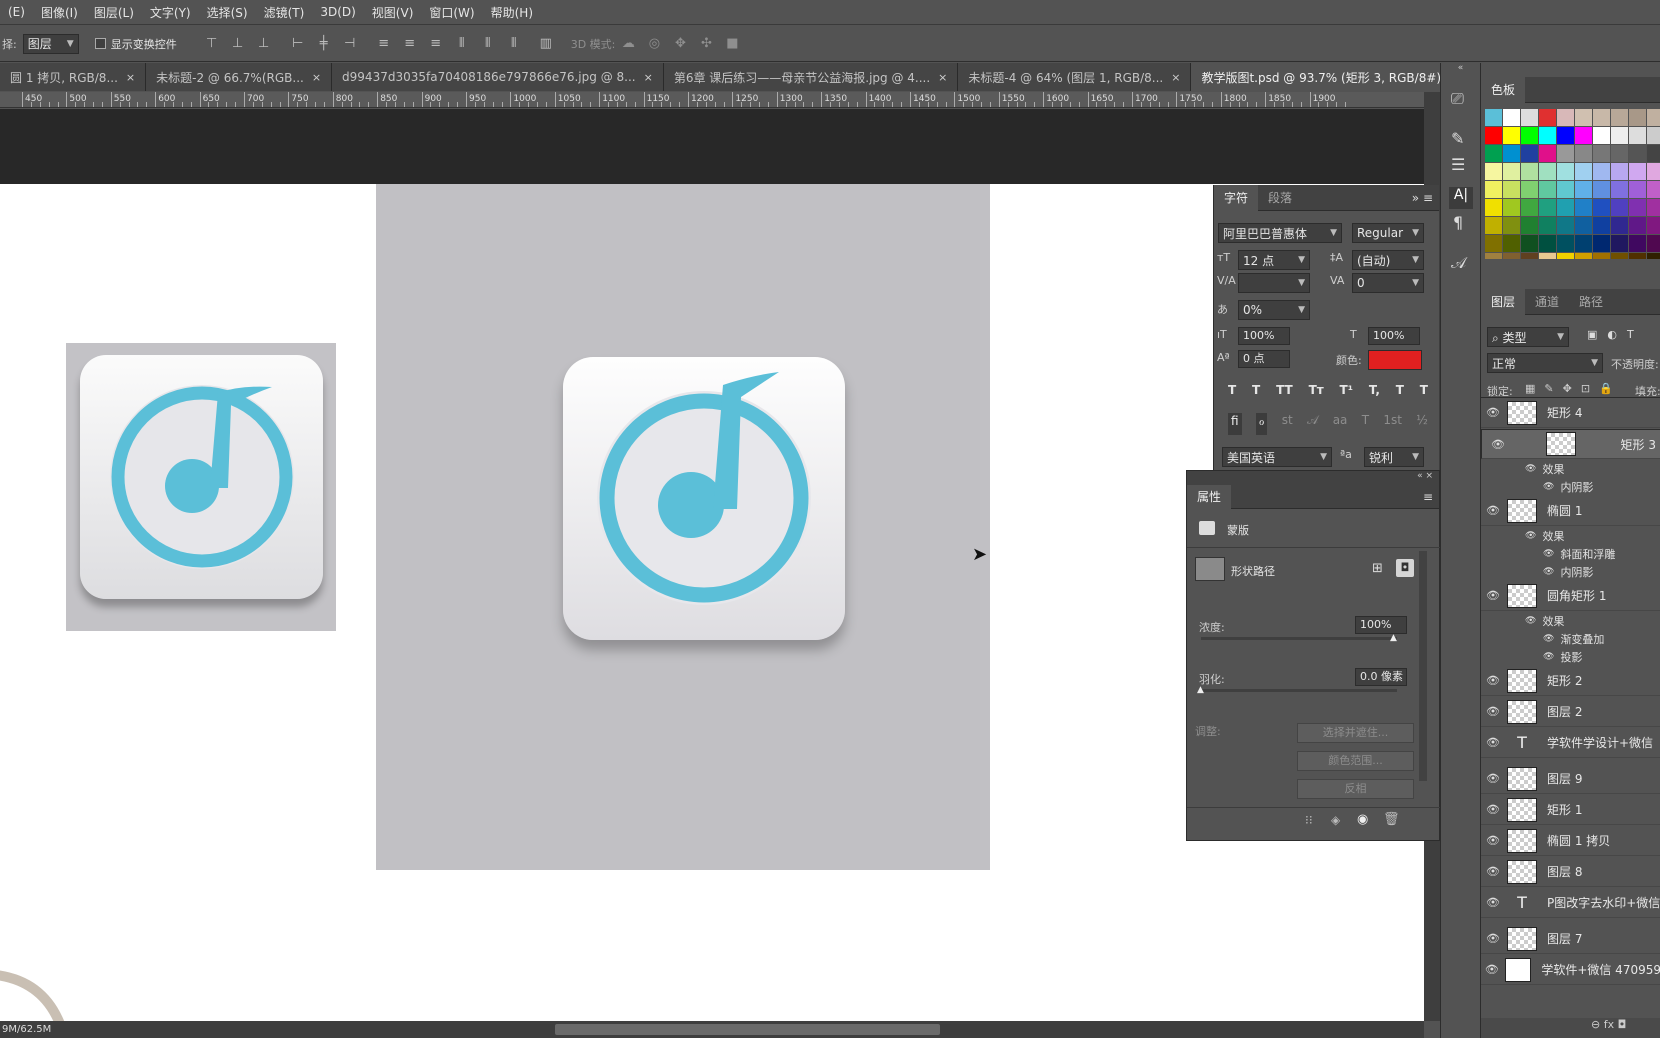 Image resolution: width=1660 pixels, height=1038 pixels. I want to click on text-style-button-7: T, so click(1424, 392).